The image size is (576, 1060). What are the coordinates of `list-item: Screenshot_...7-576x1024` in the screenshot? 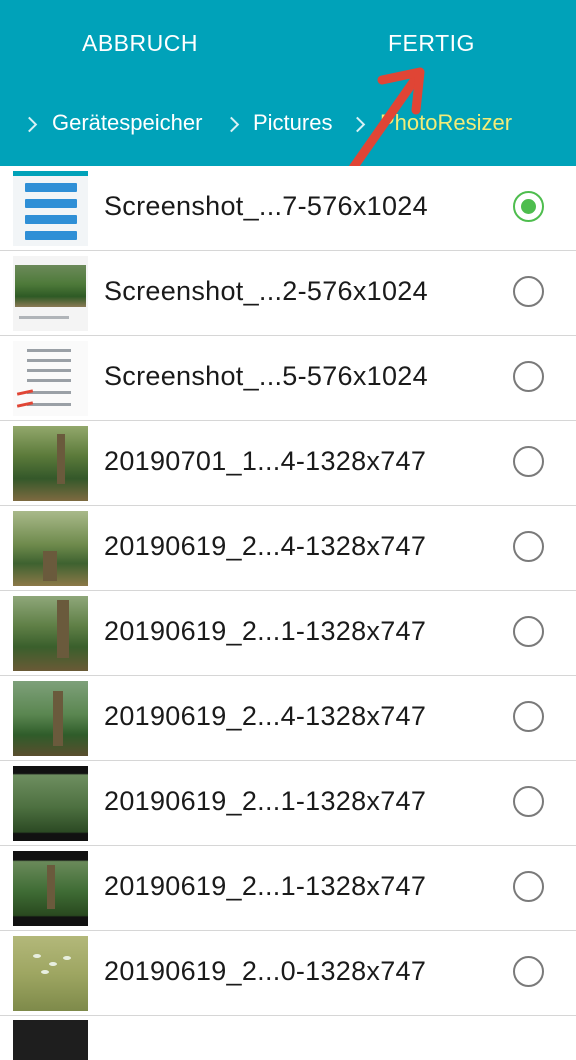 It's located at (288, 208).